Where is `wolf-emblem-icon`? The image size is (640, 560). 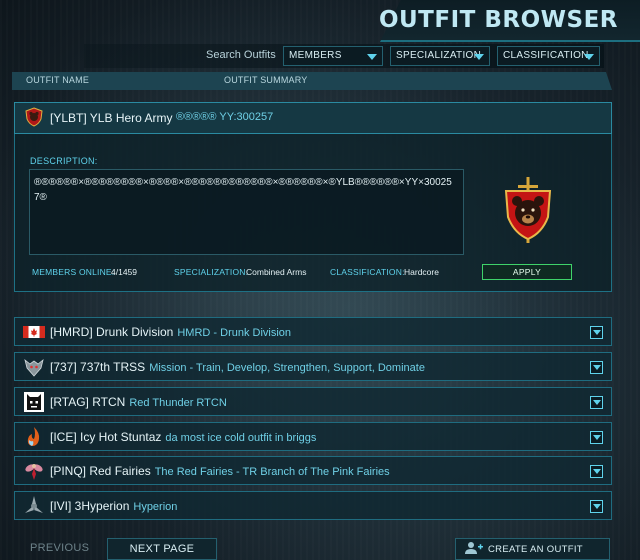
wolf-emblem-icon is located at coordinates (34, 367).